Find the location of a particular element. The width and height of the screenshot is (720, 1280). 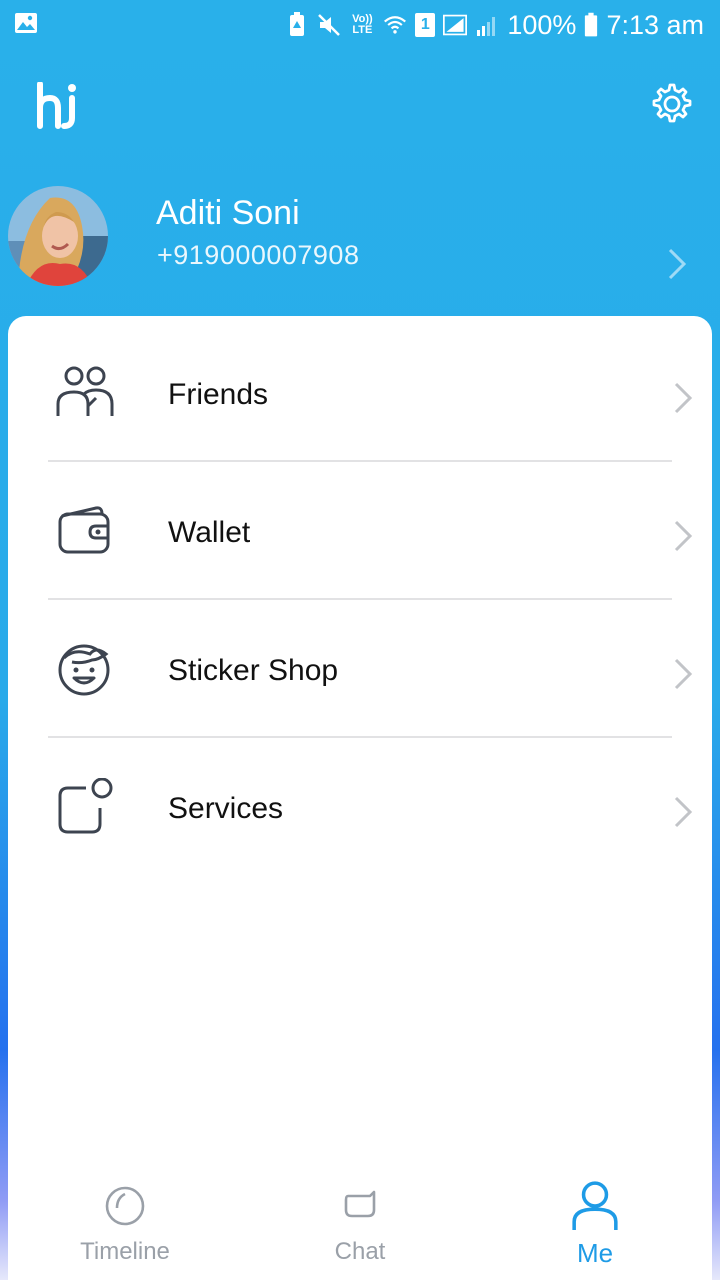

sticker-face-icon is located at coordinates (84, 670).